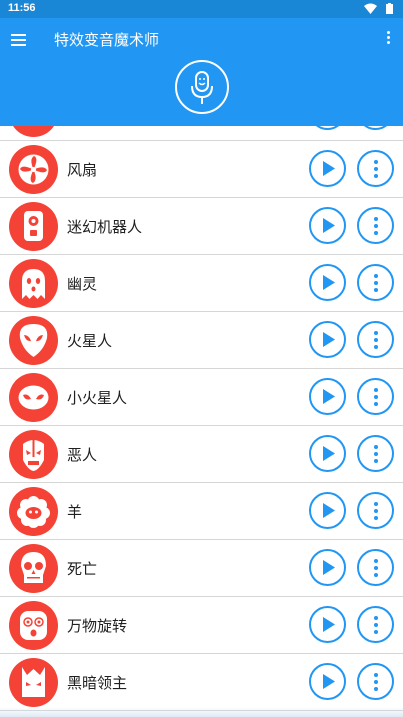 The width and height of the screenshot is (403, 717). Describe the element at coordinates (82, 455) in the screenshot. I see `effect-label: 恶人` at that location.